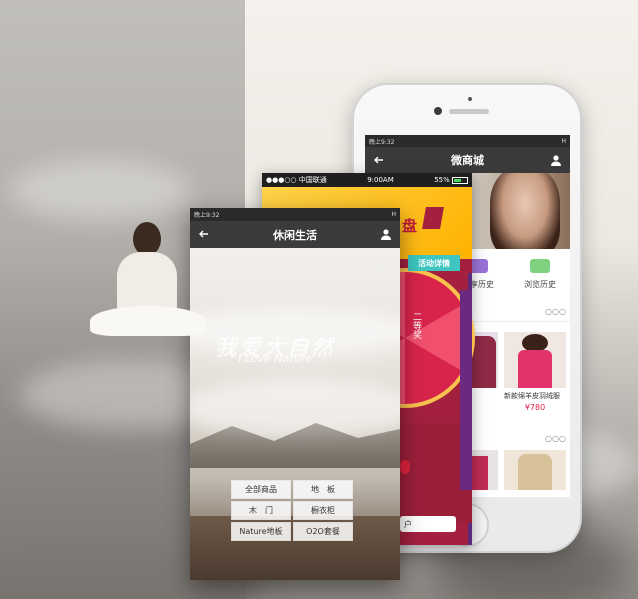  What do you see at coordinates (525, 211) in the screenshot?
I see `model-photo` at bounding box center [525, 211].